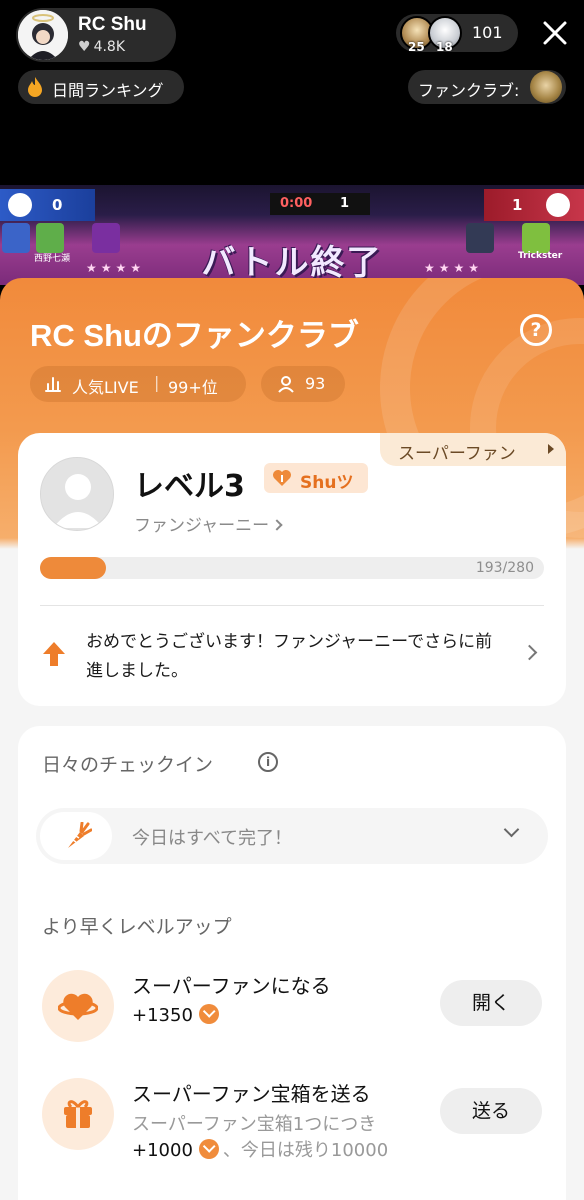 This screenshot has height=1200, width=584. I want to click on host-likes: ♥ 4.8K, so click(101, 47).